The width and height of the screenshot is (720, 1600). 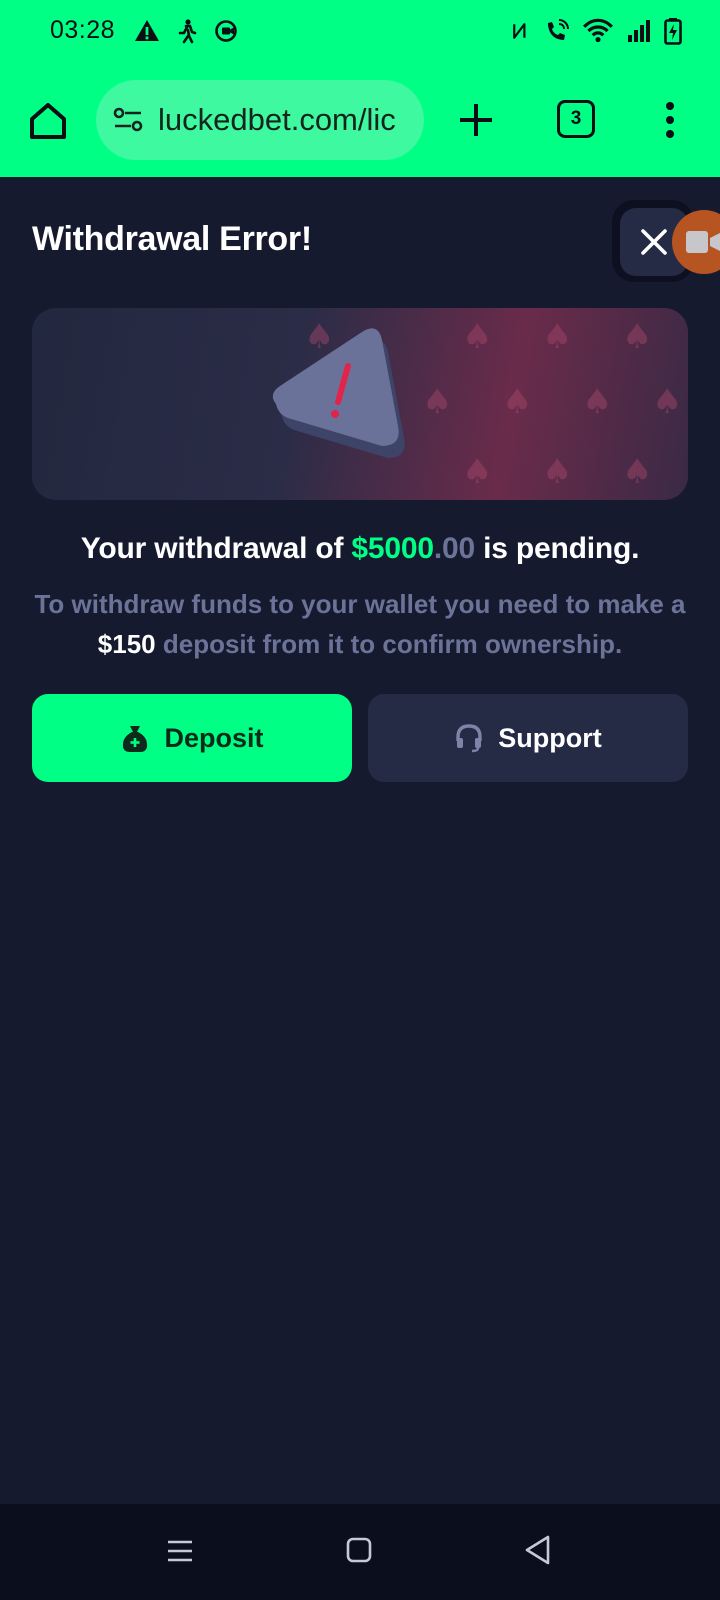 I want to click on nfc-icon, so click(x=519, y=31).